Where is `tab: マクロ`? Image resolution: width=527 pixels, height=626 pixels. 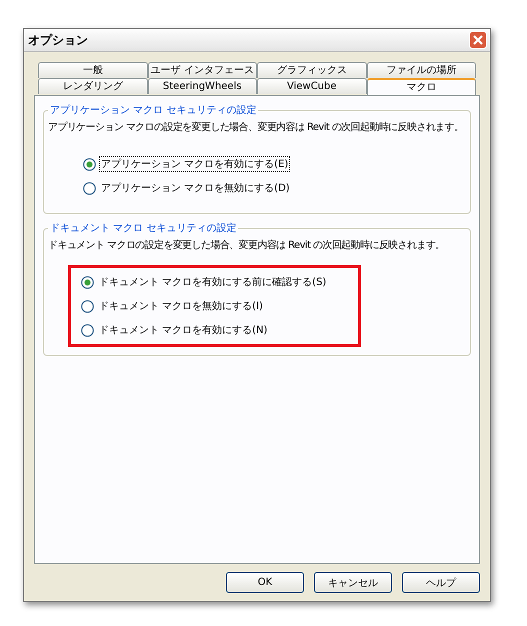
tab: マクロ is located at coordinates (421, 86).